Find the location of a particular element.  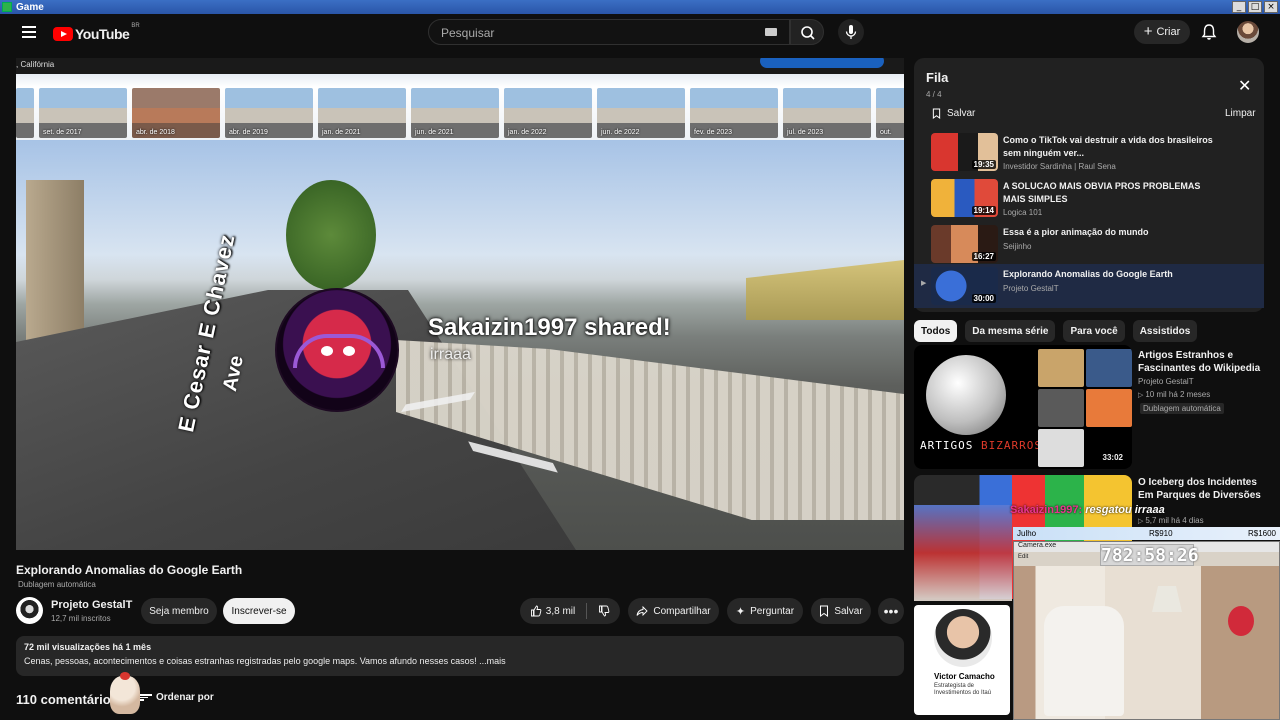

timeline-date: abr. de 2018 is located at coordinates (155, 132).